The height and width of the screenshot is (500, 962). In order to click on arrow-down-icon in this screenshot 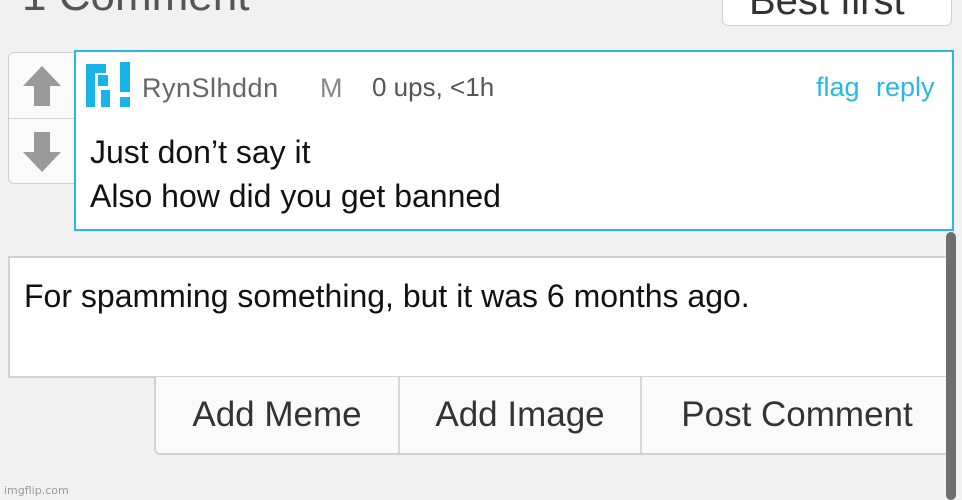, I will do `click(42, 152)`.